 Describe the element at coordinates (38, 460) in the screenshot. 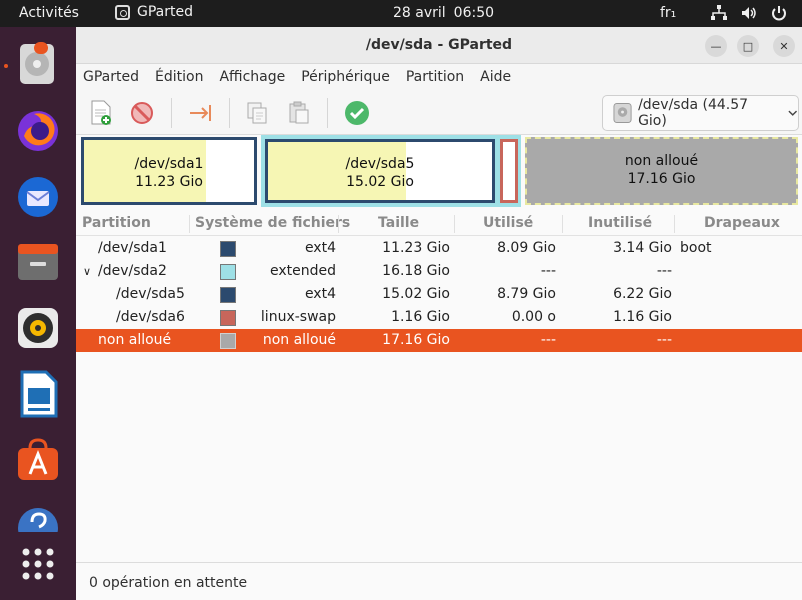

I see `software-center-dock-icon` at that location.